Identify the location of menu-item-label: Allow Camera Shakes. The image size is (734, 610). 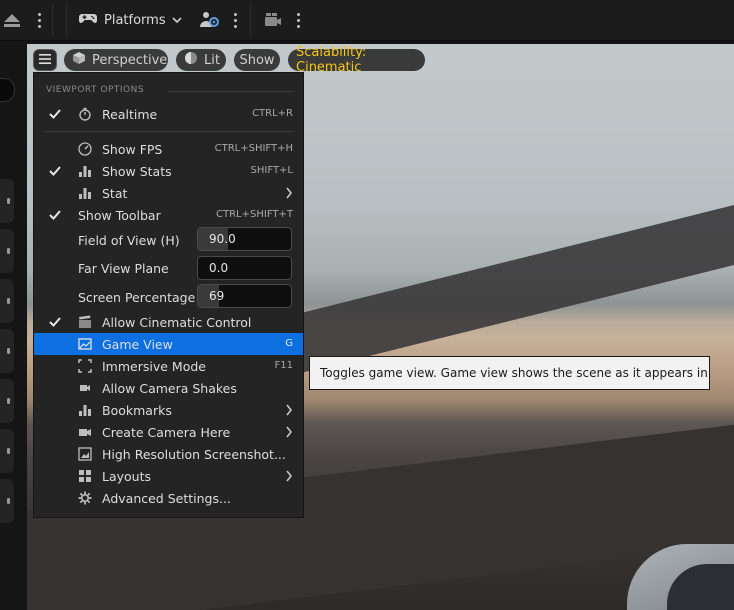
(169, 388).